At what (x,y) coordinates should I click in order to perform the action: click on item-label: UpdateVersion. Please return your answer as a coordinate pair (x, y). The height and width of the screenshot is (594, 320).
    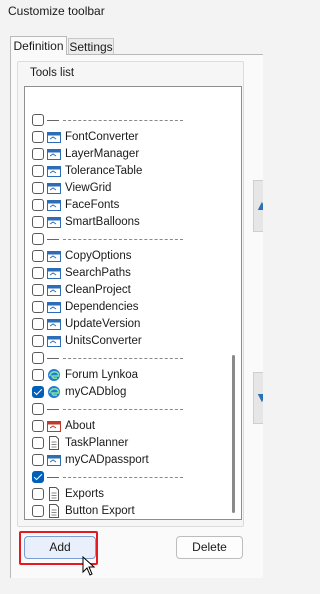
    Looking at the image, I should click on (103, 324).